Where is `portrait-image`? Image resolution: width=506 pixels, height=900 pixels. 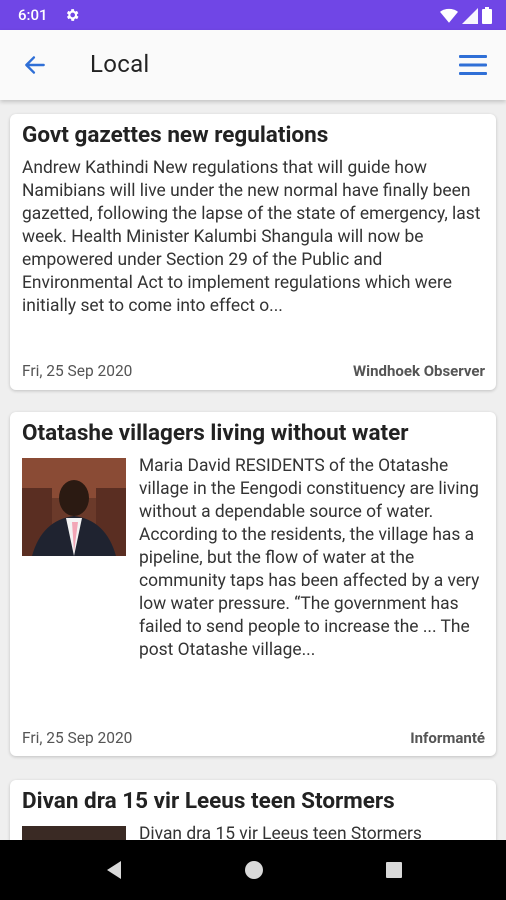 portrait-image is located at coordinates (74, 507).